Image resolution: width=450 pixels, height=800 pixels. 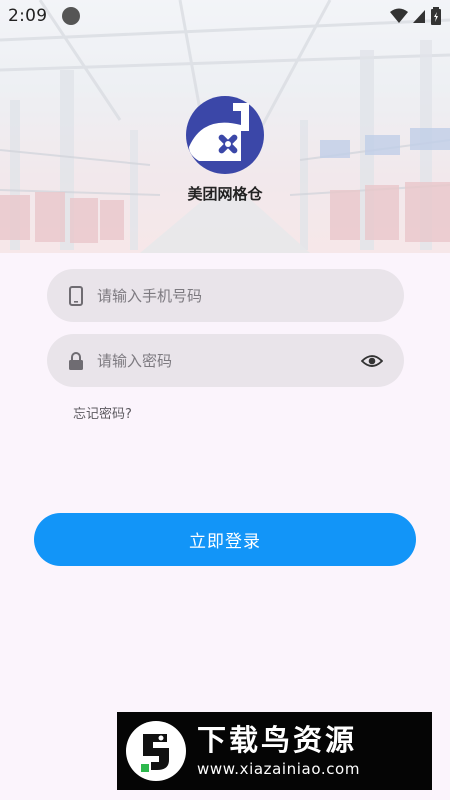 I want to click on watermark-title: 下载鸟资源, so click(x=277, y=740).